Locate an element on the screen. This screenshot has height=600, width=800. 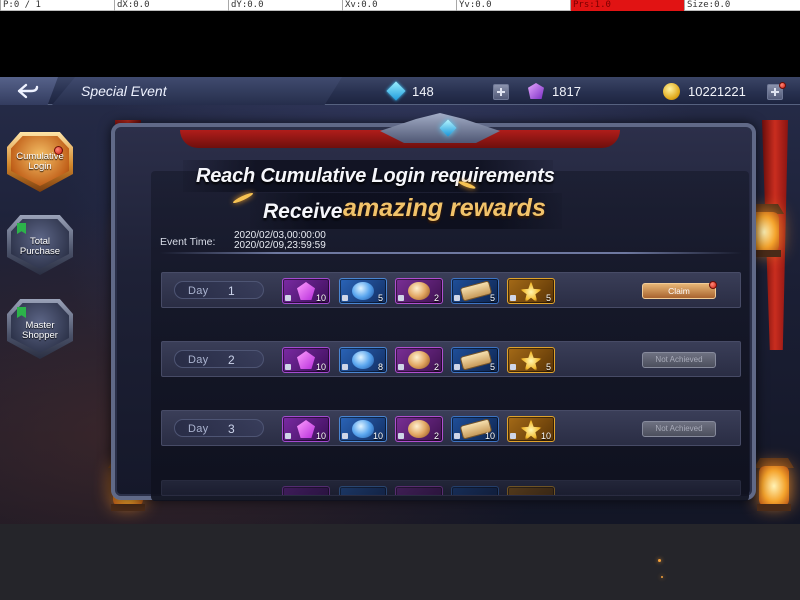
reward-qty: 8 is located at coordinates (380, 367).